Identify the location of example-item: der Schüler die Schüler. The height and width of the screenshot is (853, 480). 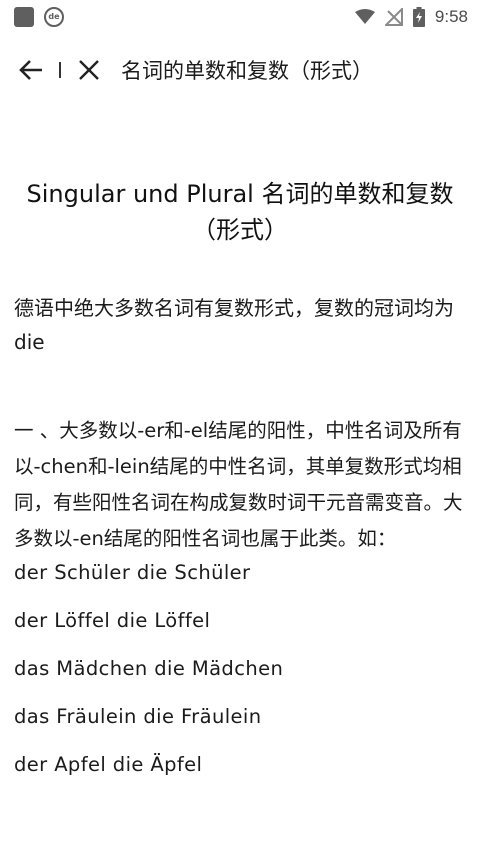
(132, 572).